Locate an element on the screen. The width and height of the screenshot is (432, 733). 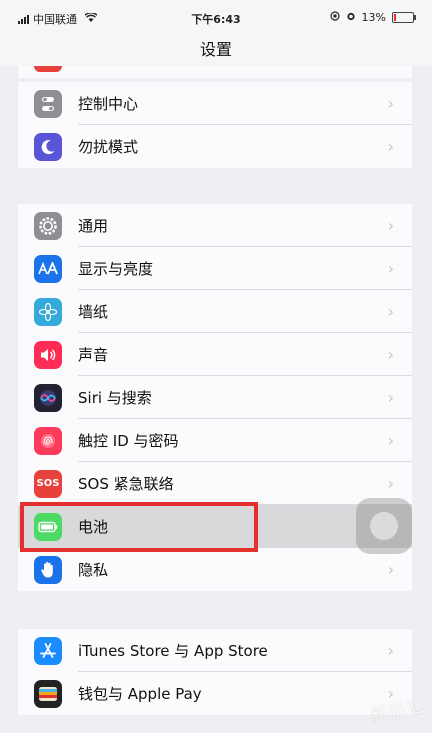
battery-icon is located at coordinates (48, 526).